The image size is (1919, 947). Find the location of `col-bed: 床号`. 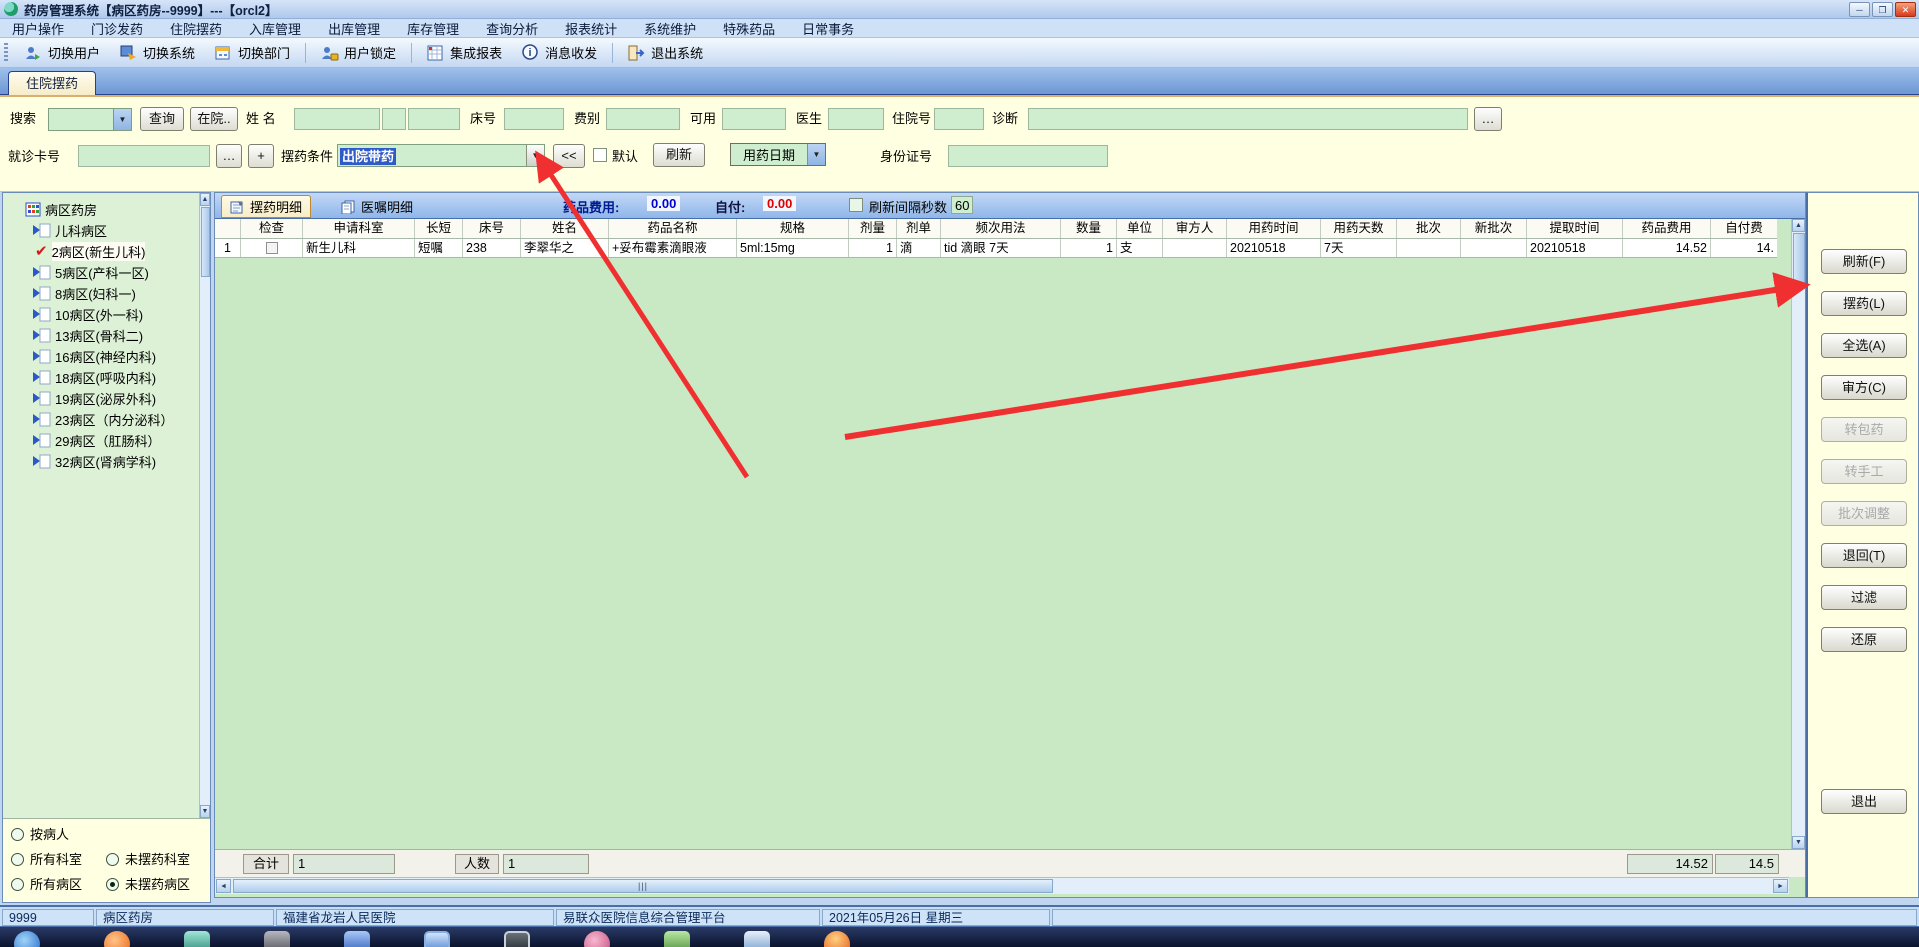

col-bed: 床号 is located at coordinates (492, 228).